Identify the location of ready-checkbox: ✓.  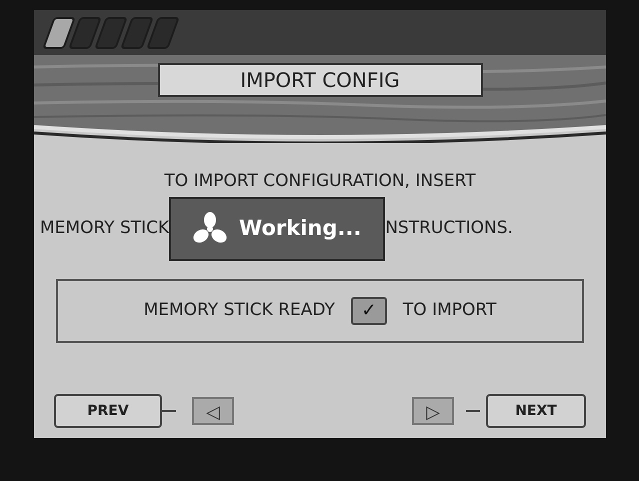
(368, 310).